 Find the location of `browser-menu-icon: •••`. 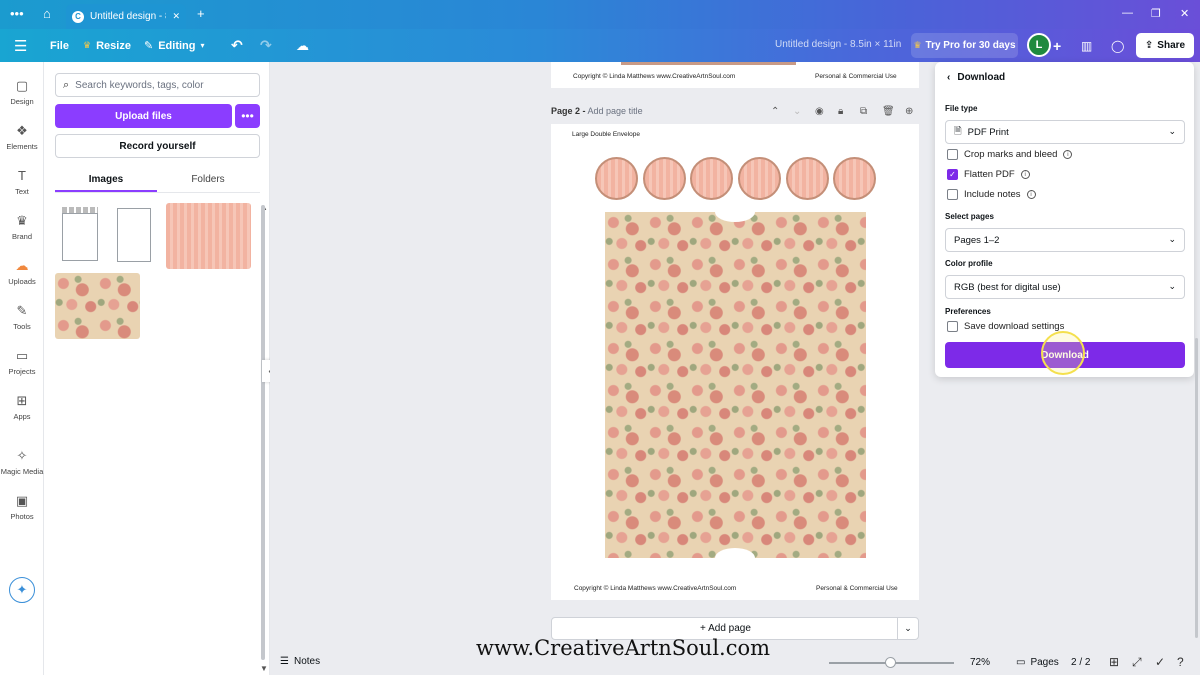

browser-menu-icon: ••• is located at coordinates (17, 14).